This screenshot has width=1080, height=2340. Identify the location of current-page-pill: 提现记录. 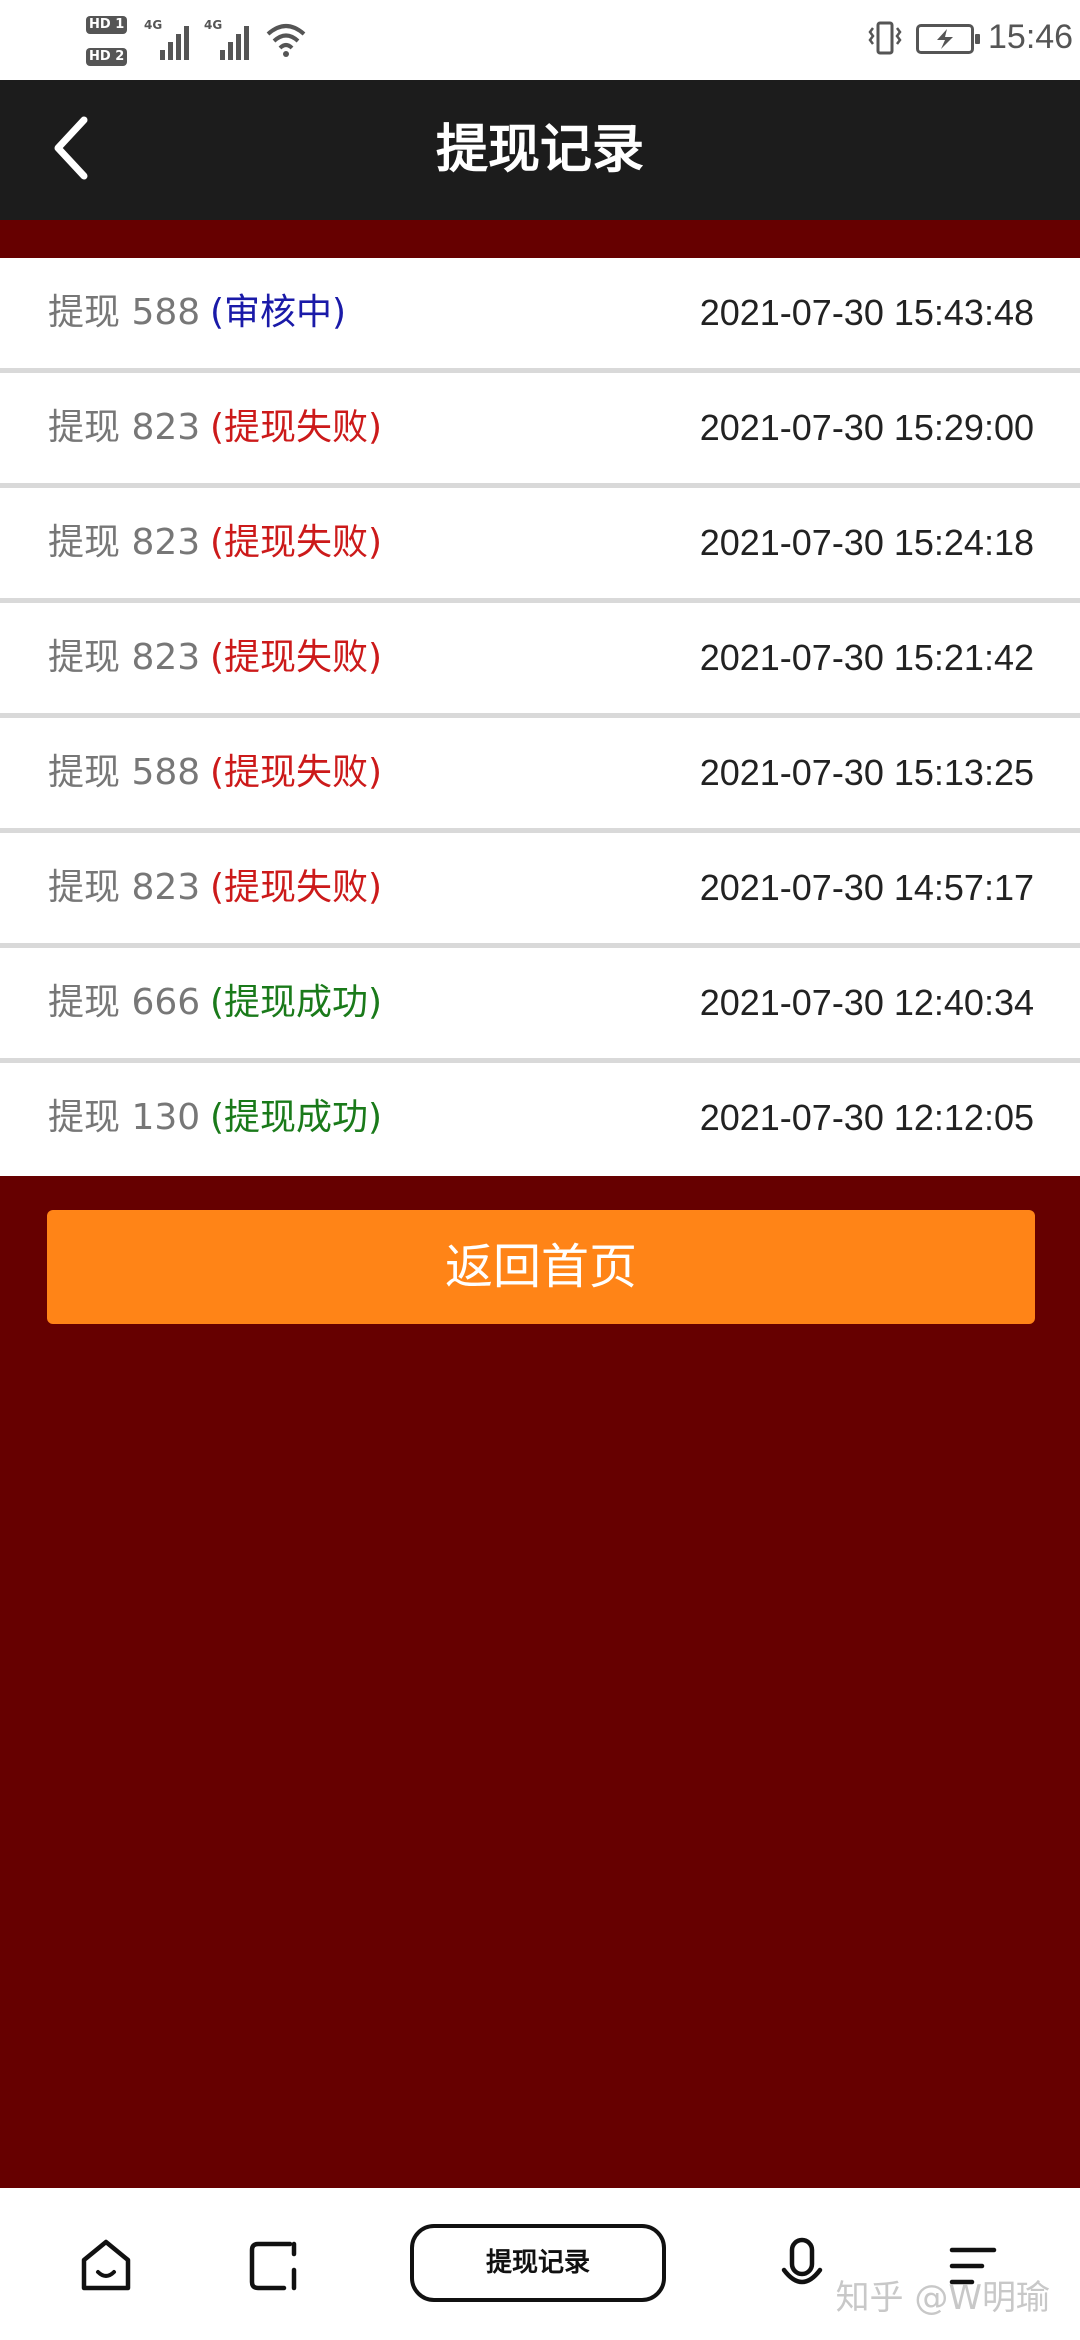
(538, 2263).